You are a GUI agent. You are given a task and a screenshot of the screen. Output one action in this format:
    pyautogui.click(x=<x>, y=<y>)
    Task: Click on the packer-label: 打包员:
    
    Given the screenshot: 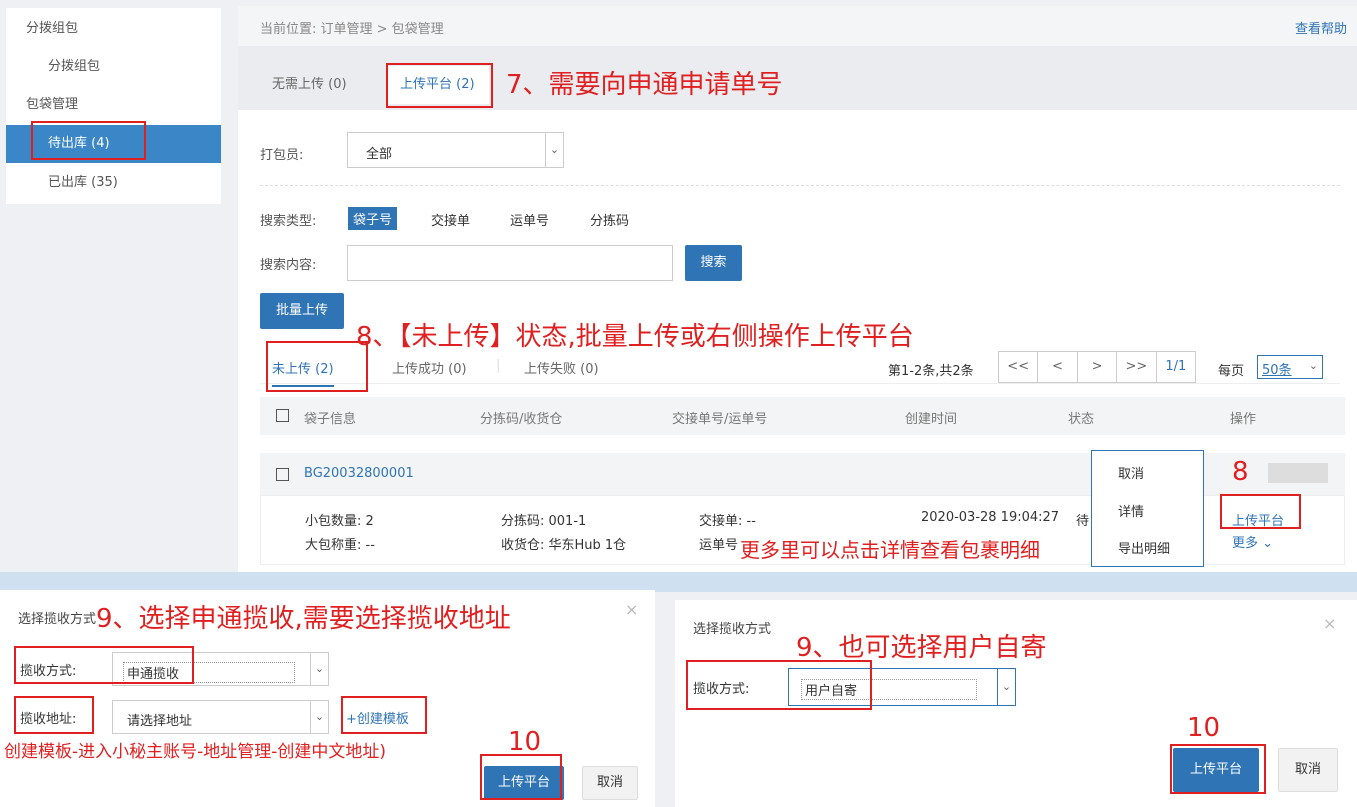 What is the action you would take?
    pyautogui.click(x=282, y=155)
    